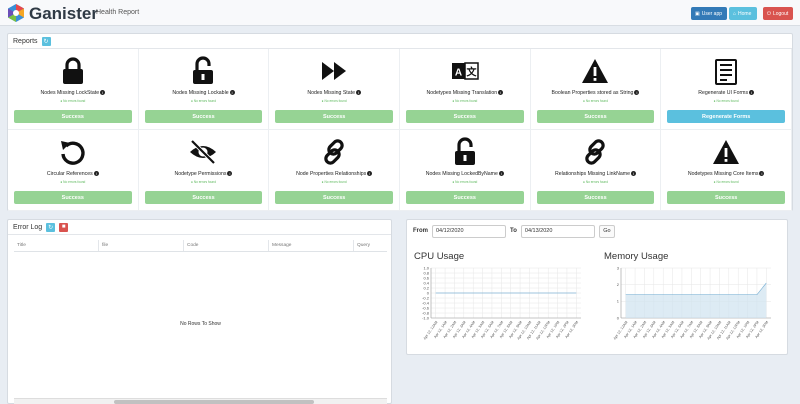  Describe the element at coordinates (596, 174) in the screenshot. I see `report-card-label: Relationships Missing LinkName i` at that location.